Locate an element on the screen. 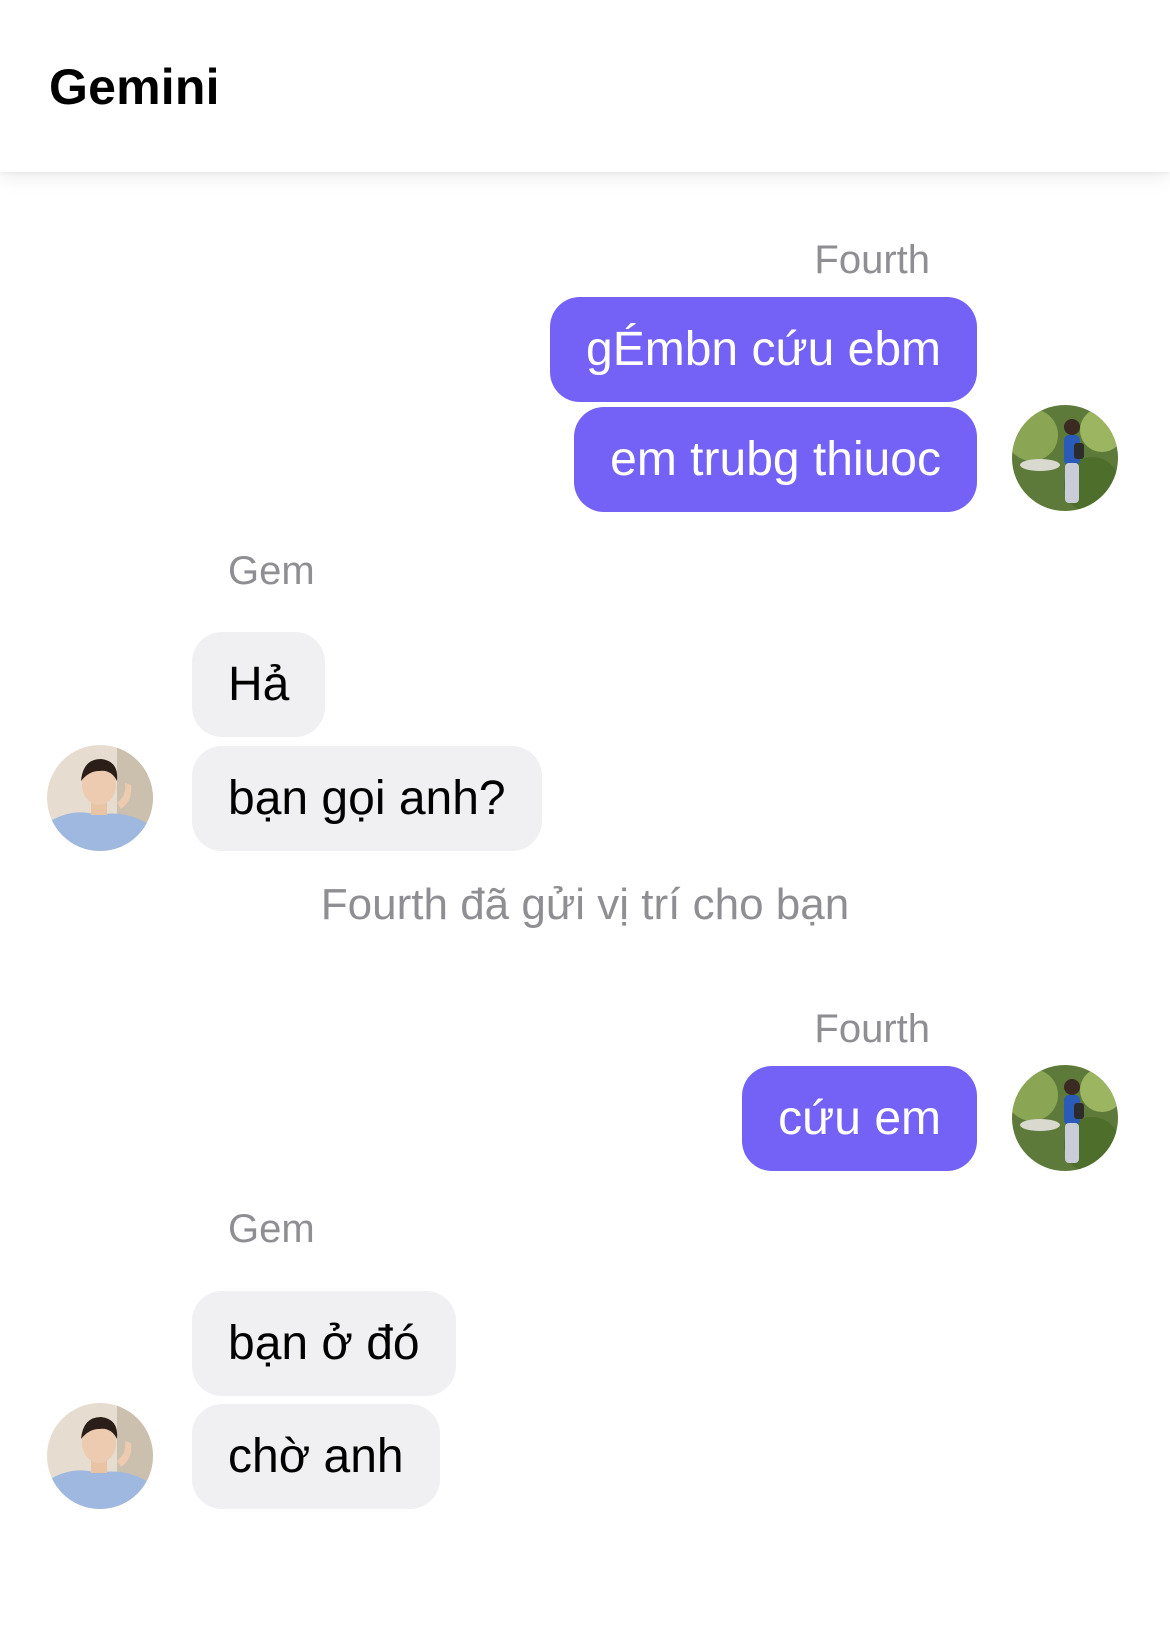 The height and width of the screenshot is (1637, 1170). message-bubble-outgoing: em trubg thiuoc is located at coordinates (775, 459).